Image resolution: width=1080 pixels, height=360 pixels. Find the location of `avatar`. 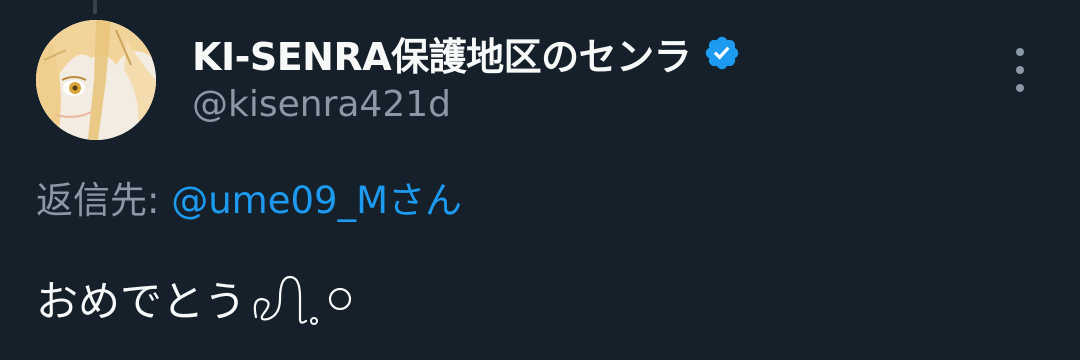

avatar is located at coordinates (96, 80).